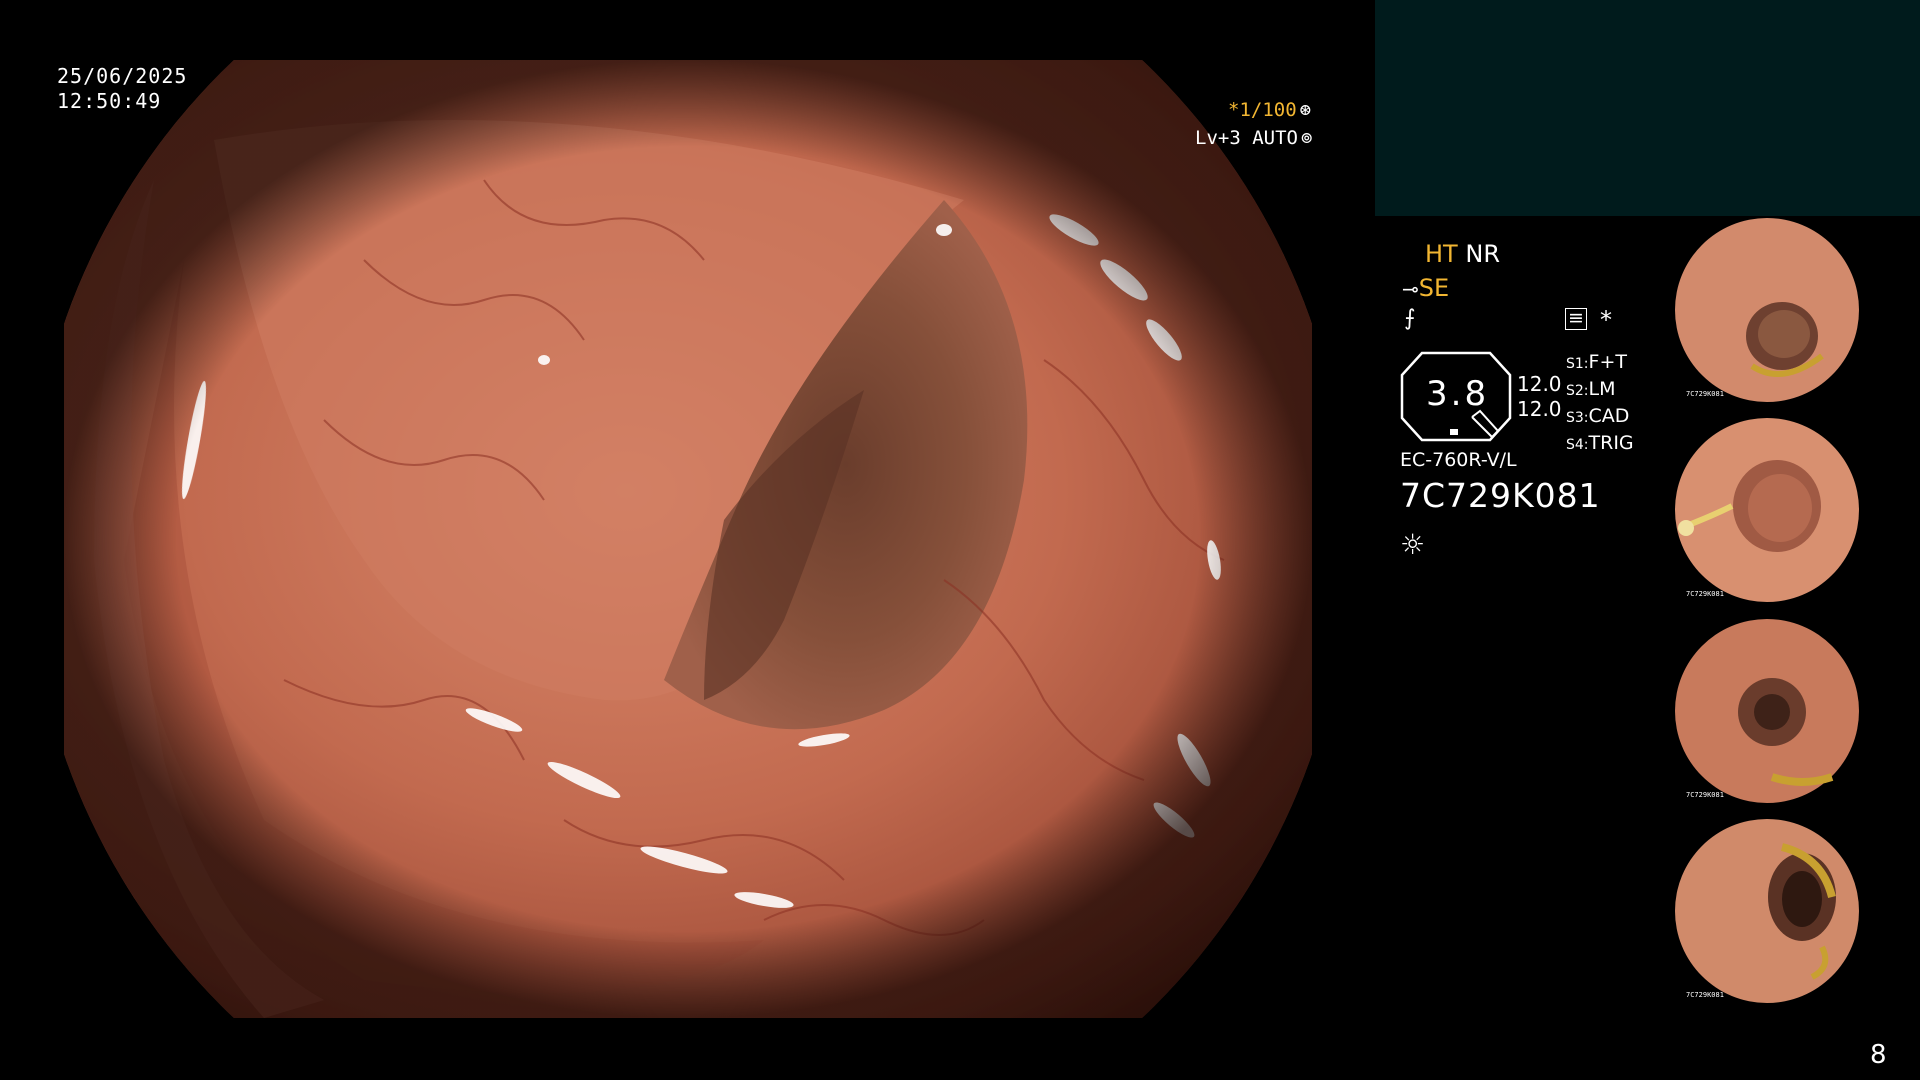 The width and height of the screenshot is (1920, 1080). What do you see at coordinates (1500, 495) in the screenshot?
I see `scope-serial: 7C729K081` at bounding box center [1500, 495].